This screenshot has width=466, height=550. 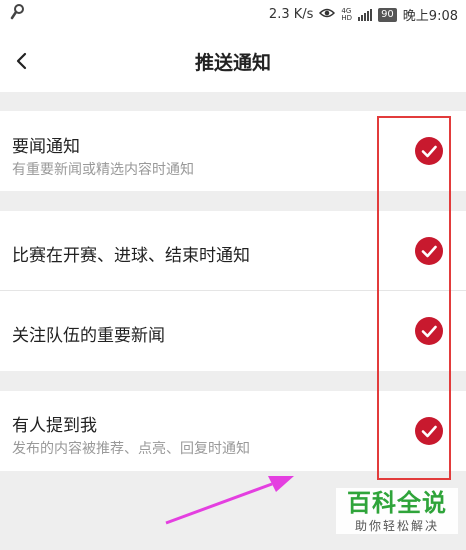 What do you see at coordinates (430, 16) in the screenshot?
I see `clock: 晚上9:08` at bounding box center [430, 16].